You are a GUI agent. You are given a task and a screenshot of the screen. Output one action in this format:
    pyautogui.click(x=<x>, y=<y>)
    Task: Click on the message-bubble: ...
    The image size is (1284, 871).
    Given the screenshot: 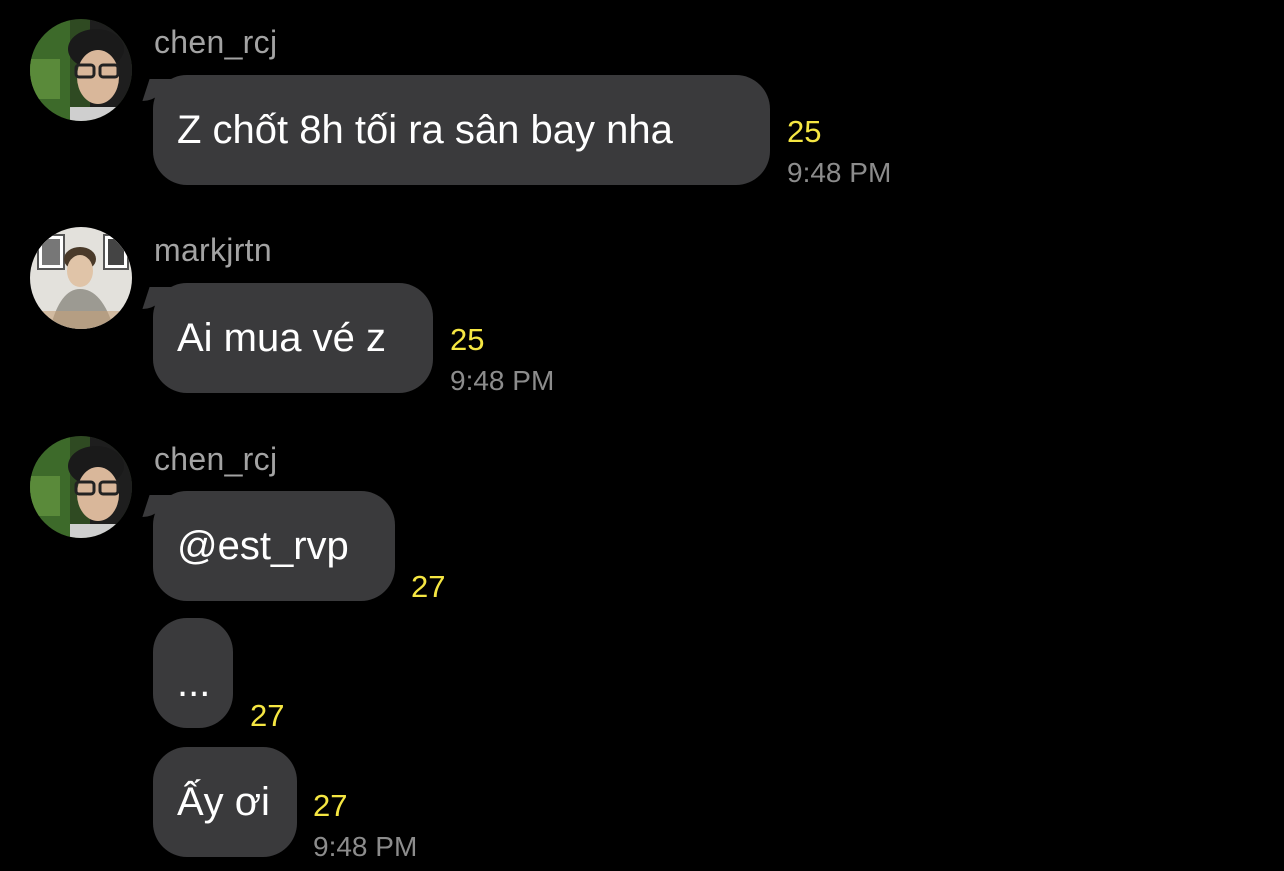 What is the action you would take?
    pyautogui.click(x=193, y=673)
    